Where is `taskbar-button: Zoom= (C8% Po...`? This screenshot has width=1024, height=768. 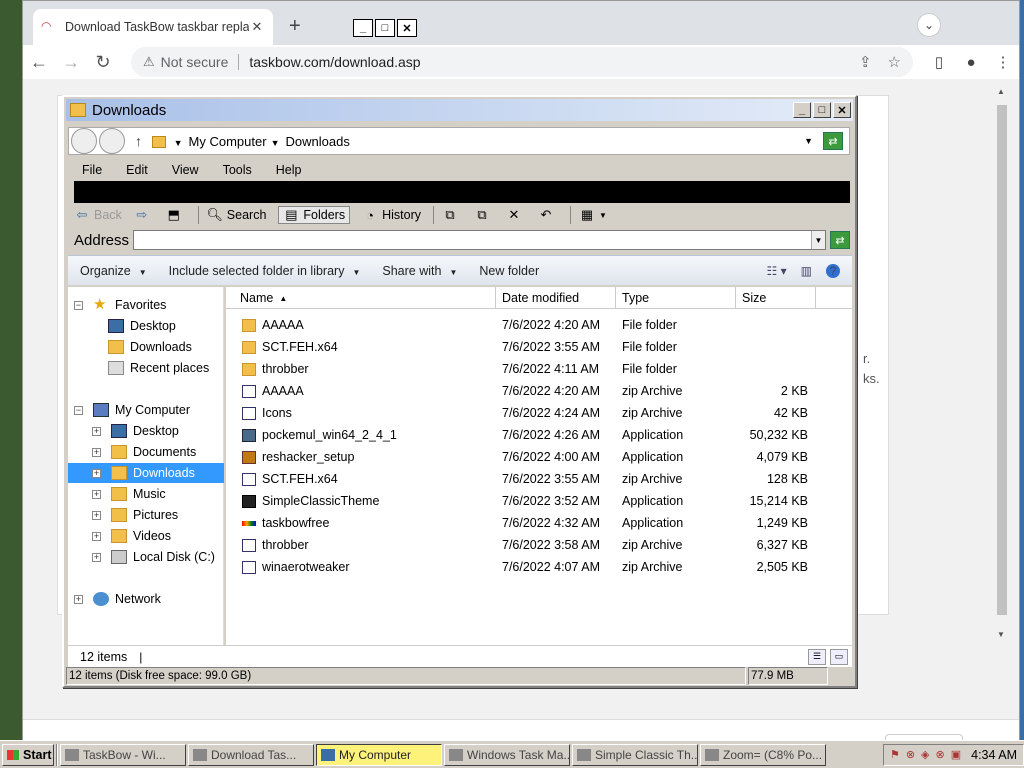
taskbar-button: Zoom= (C8% Po... is located at coordinates (763, 754).